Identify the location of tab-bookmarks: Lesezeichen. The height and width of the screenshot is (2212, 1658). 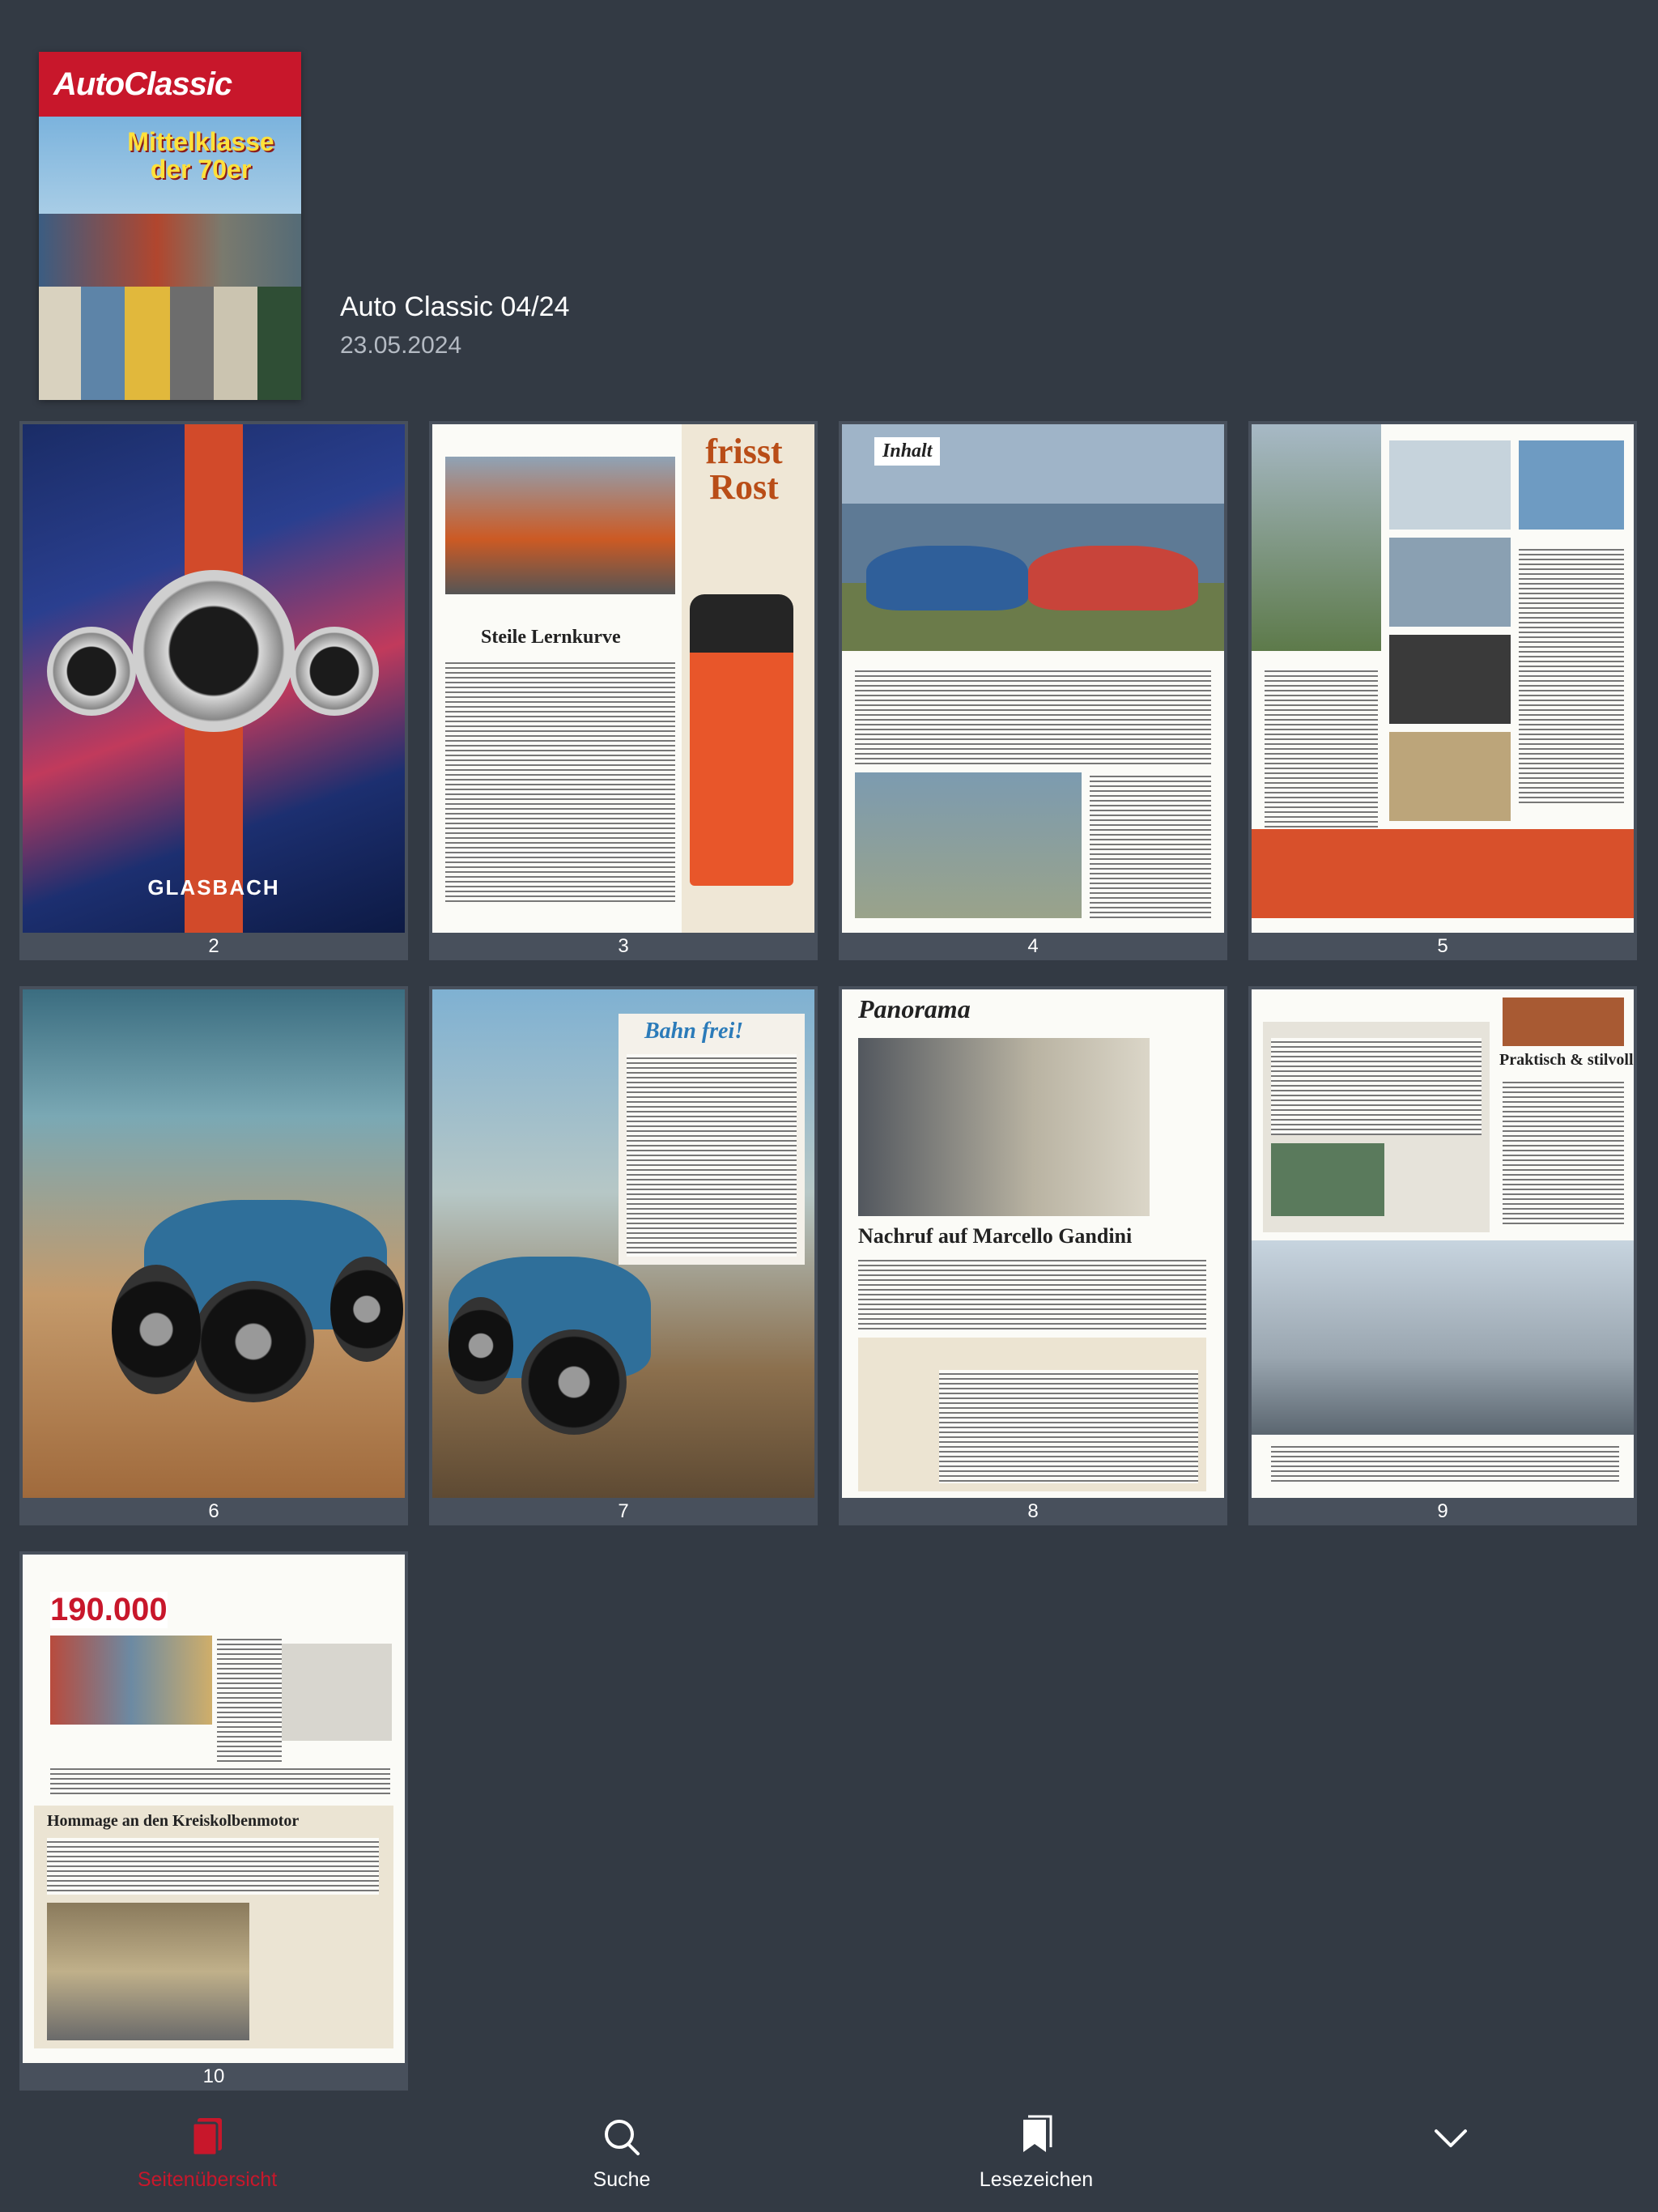
(1036, 2154).